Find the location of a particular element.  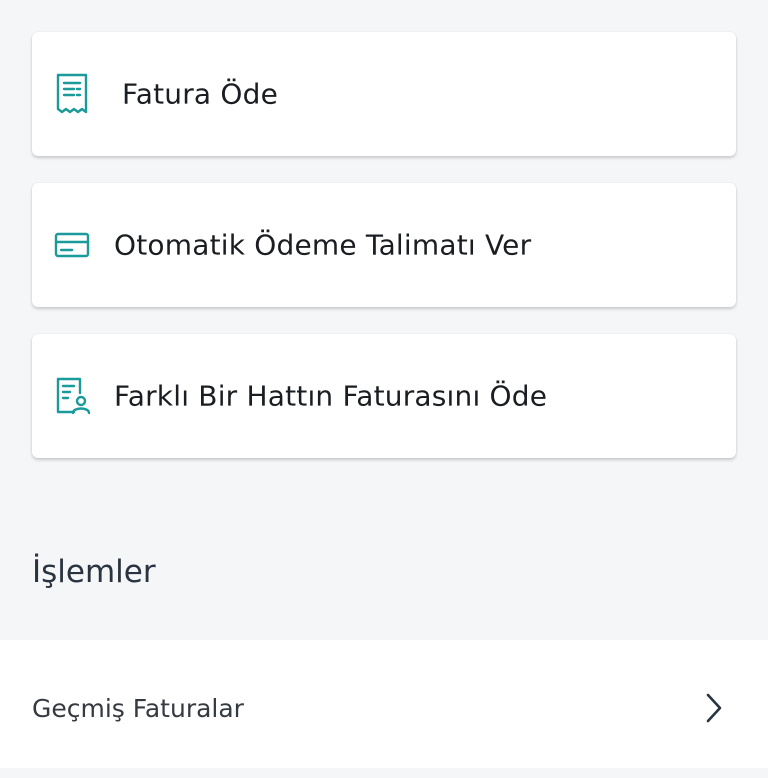

pay-other-line-button: Farklı Bir Hattın Faturasını Öde is located at coordinates (384, 396).